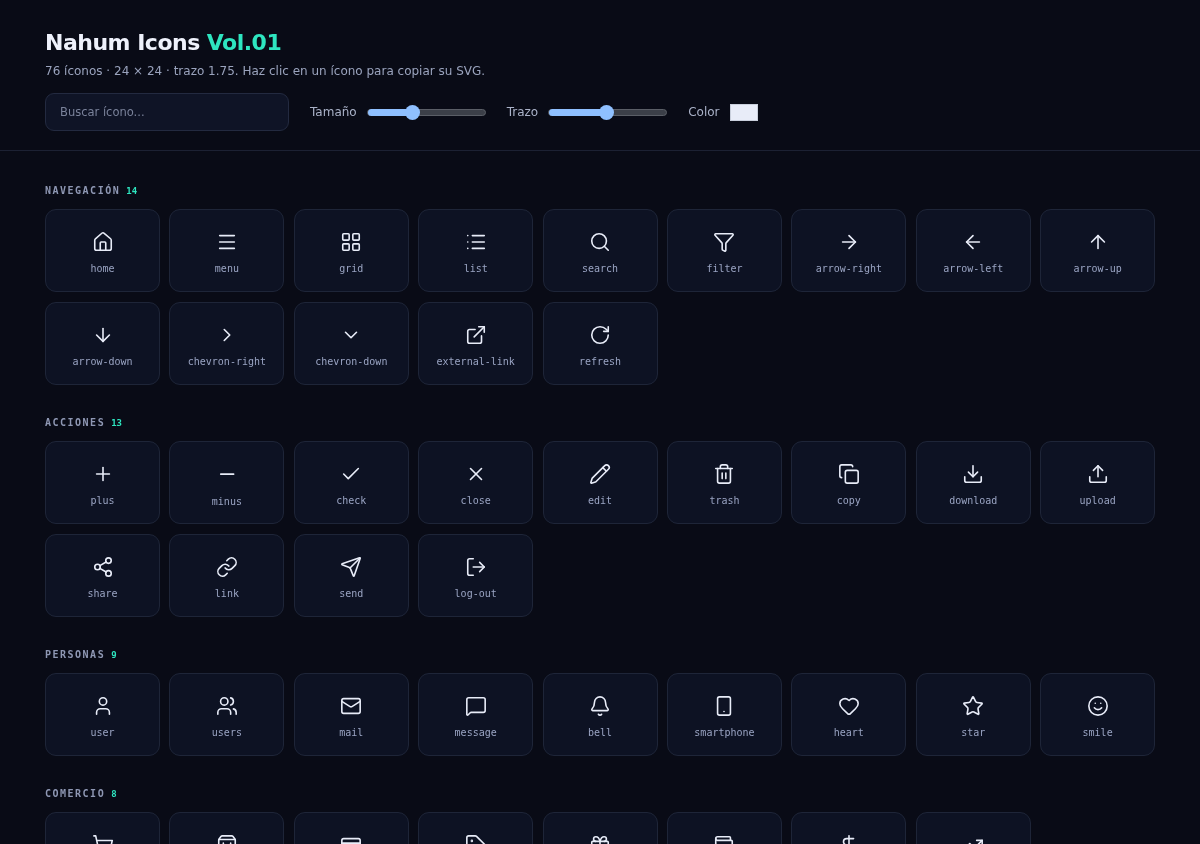 The image size is (1200, 844). I want to click on icon-card: close, so click(476, 482).